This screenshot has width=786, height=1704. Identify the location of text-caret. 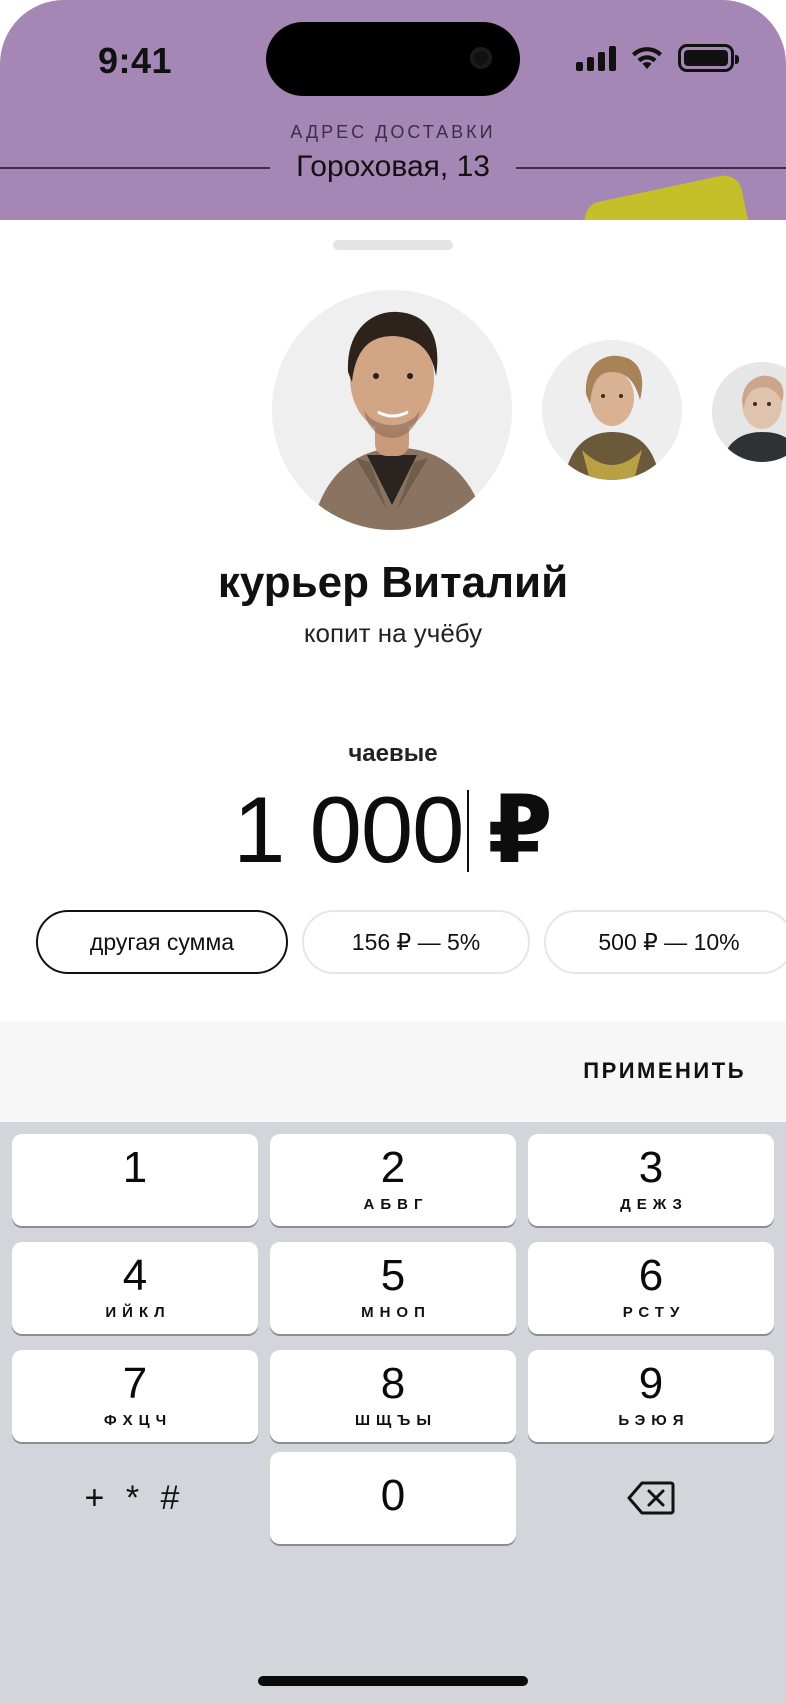
(468, 831).